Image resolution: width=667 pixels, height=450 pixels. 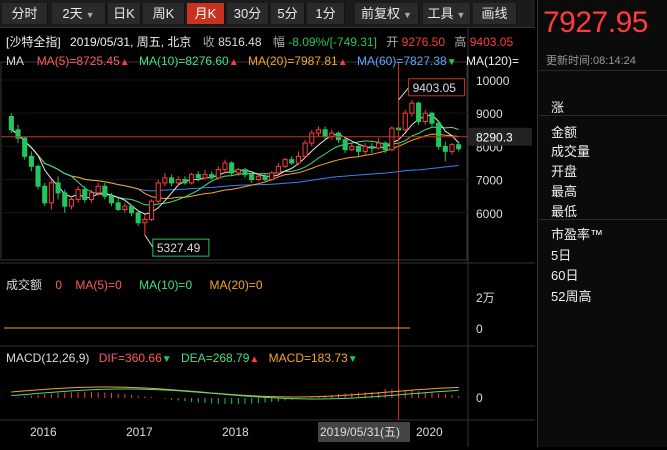 What do you see at coordinates (447, 13) in the screenshot?
I see `toolbar-button-9: 工具 ▼` at bounding box center [447, 13].